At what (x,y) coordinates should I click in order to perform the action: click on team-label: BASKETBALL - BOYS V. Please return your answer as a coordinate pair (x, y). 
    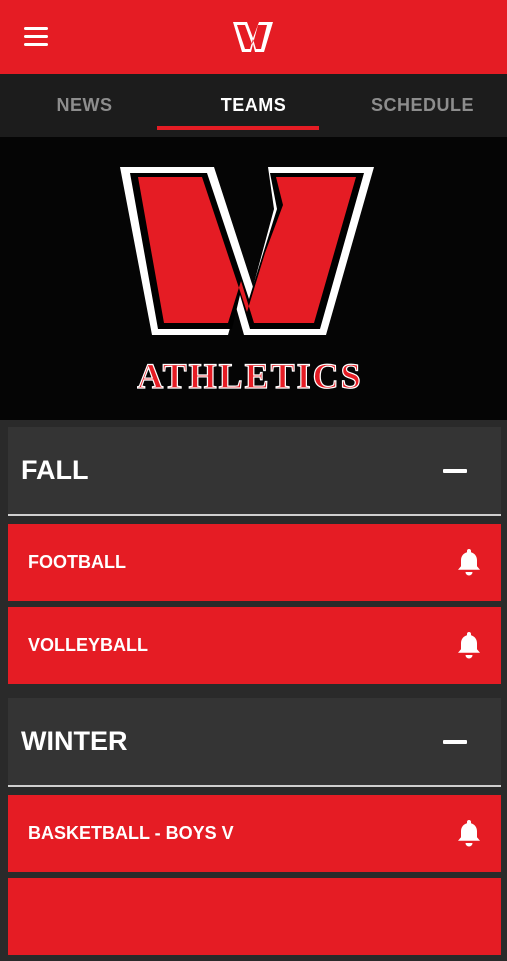
    Looking at the image, I should click on (131, 833).